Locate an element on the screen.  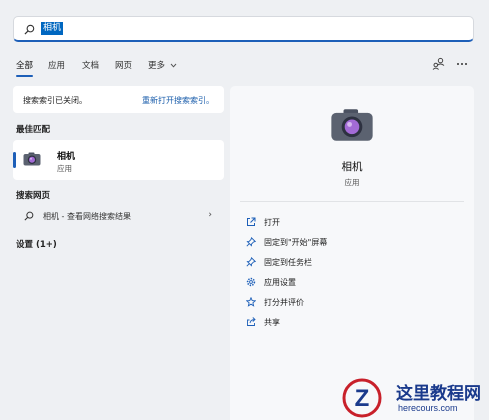
search-index-notice: 搜索索引已关闭。 重新打开搜索索引。 is located at coordinates (118, 99).